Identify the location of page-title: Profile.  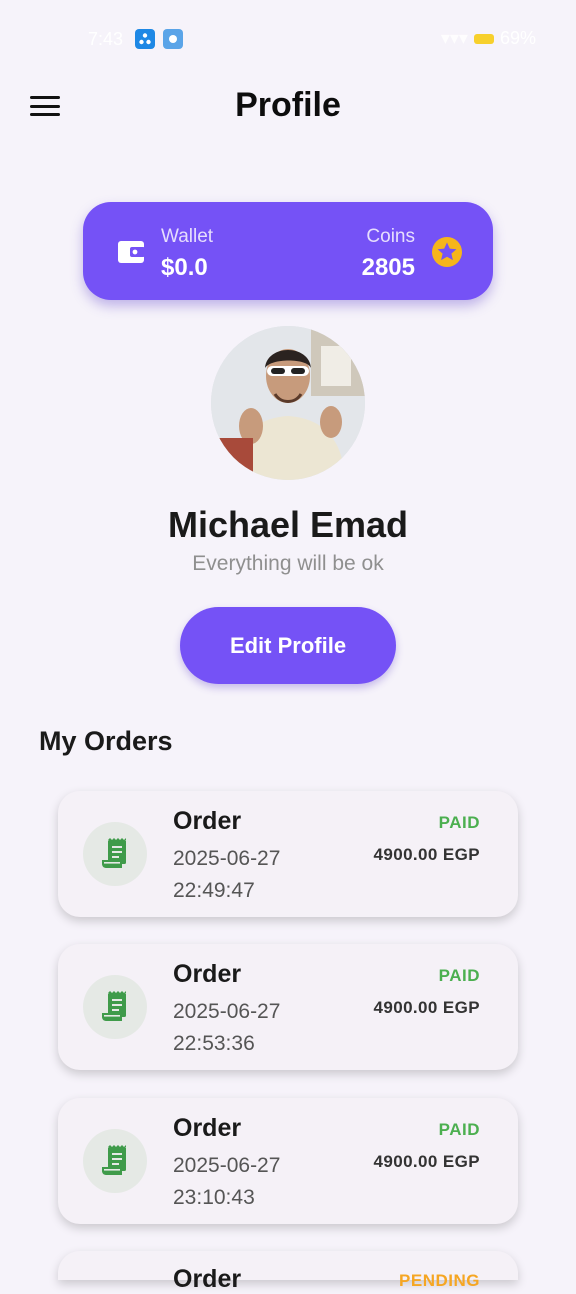
(288, 105).